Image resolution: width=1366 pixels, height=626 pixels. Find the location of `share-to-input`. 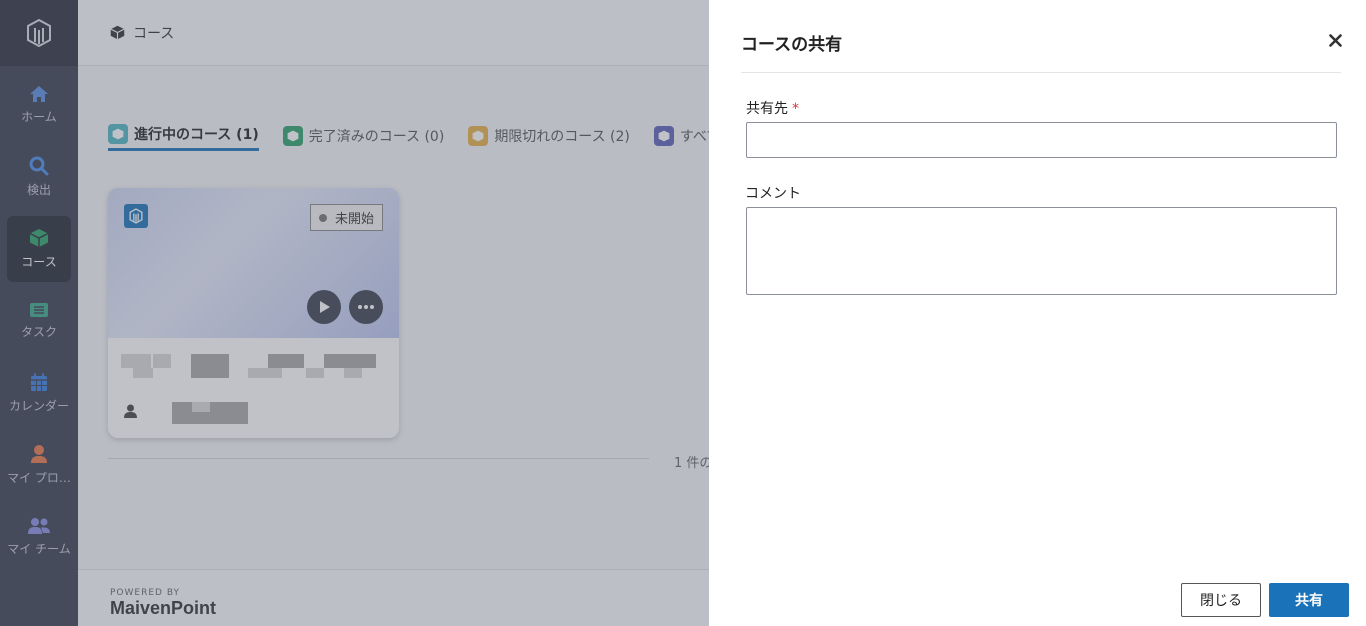

share-to-input is located at coordinates (1041, 140).